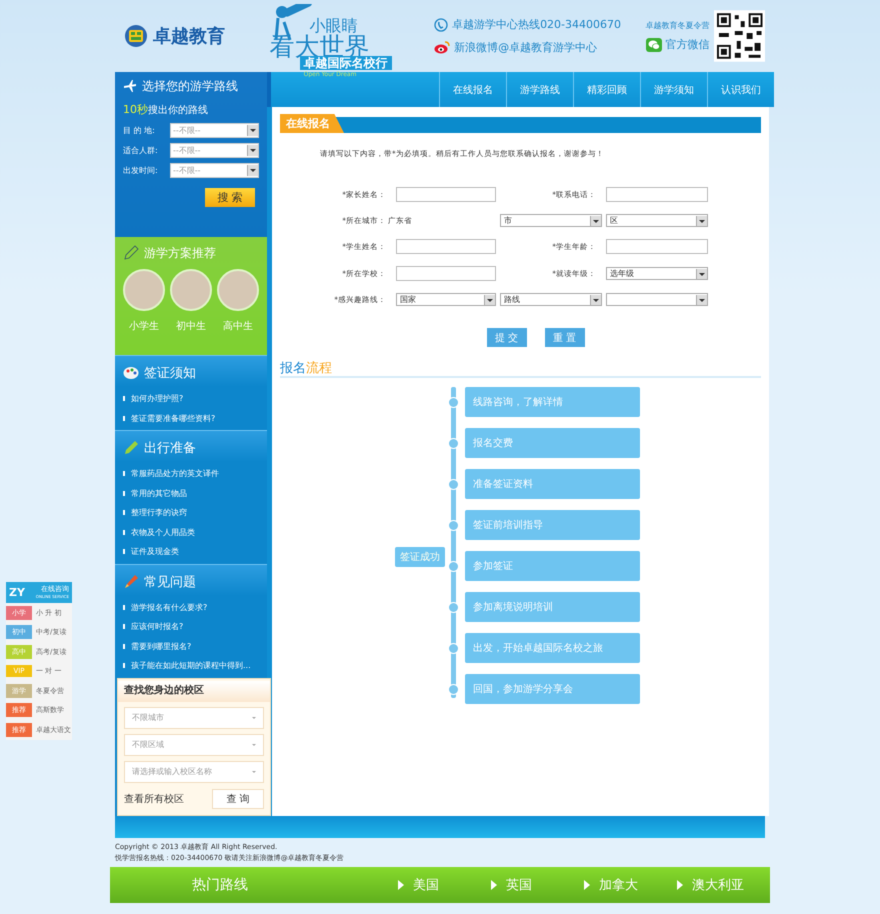 This screenshot has width=880, height=914. What do you see at coordinates (170, 582) in the screenshot?
I see `panel-title: 常见问题` at bounding box center [170, 582].